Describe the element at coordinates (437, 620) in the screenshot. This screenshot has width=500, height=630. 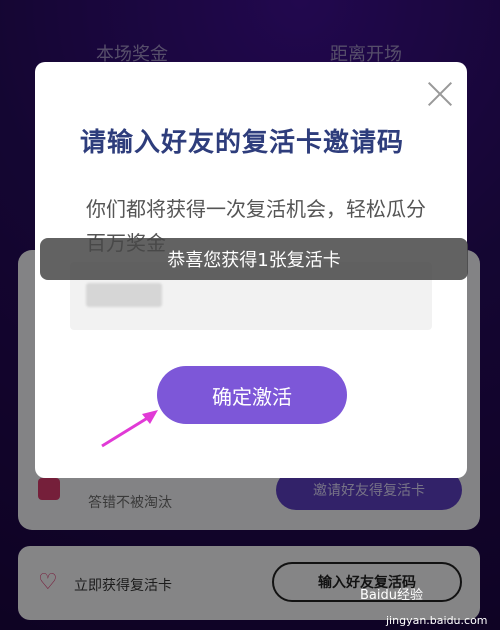
I see `watermark-url: jingyan.baidu.com` at that location.